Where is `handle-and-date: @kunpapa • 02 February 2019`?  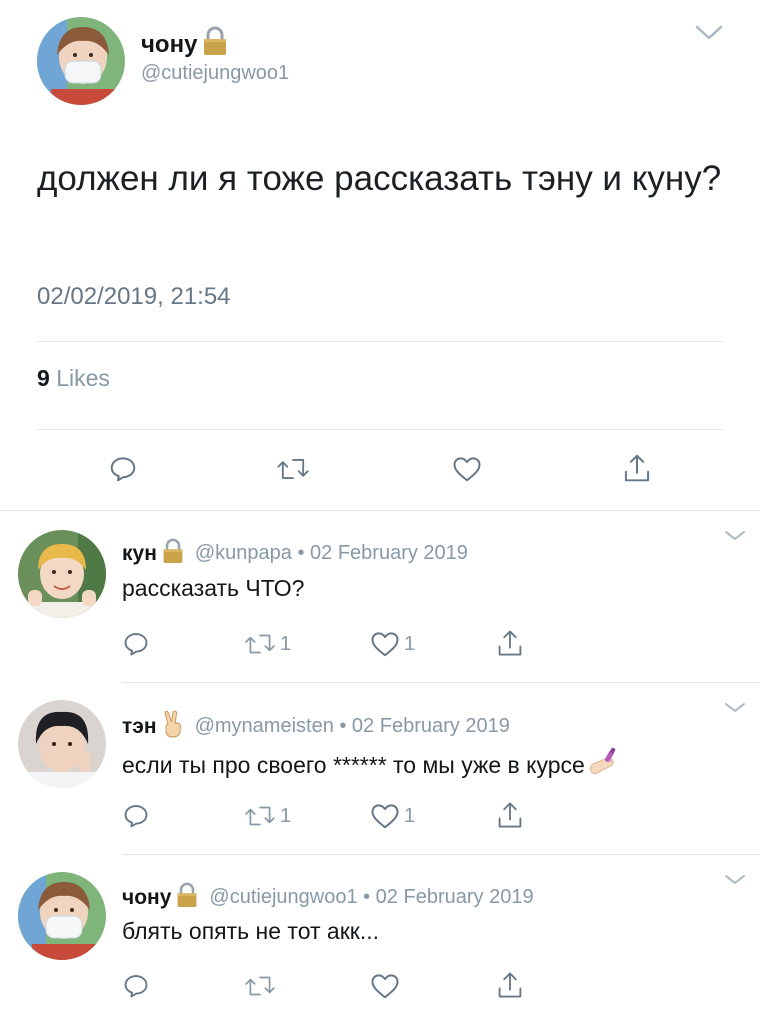
handle-and-date: @kunpapa • 02 February 2019 is located at coordinates (331, 553).